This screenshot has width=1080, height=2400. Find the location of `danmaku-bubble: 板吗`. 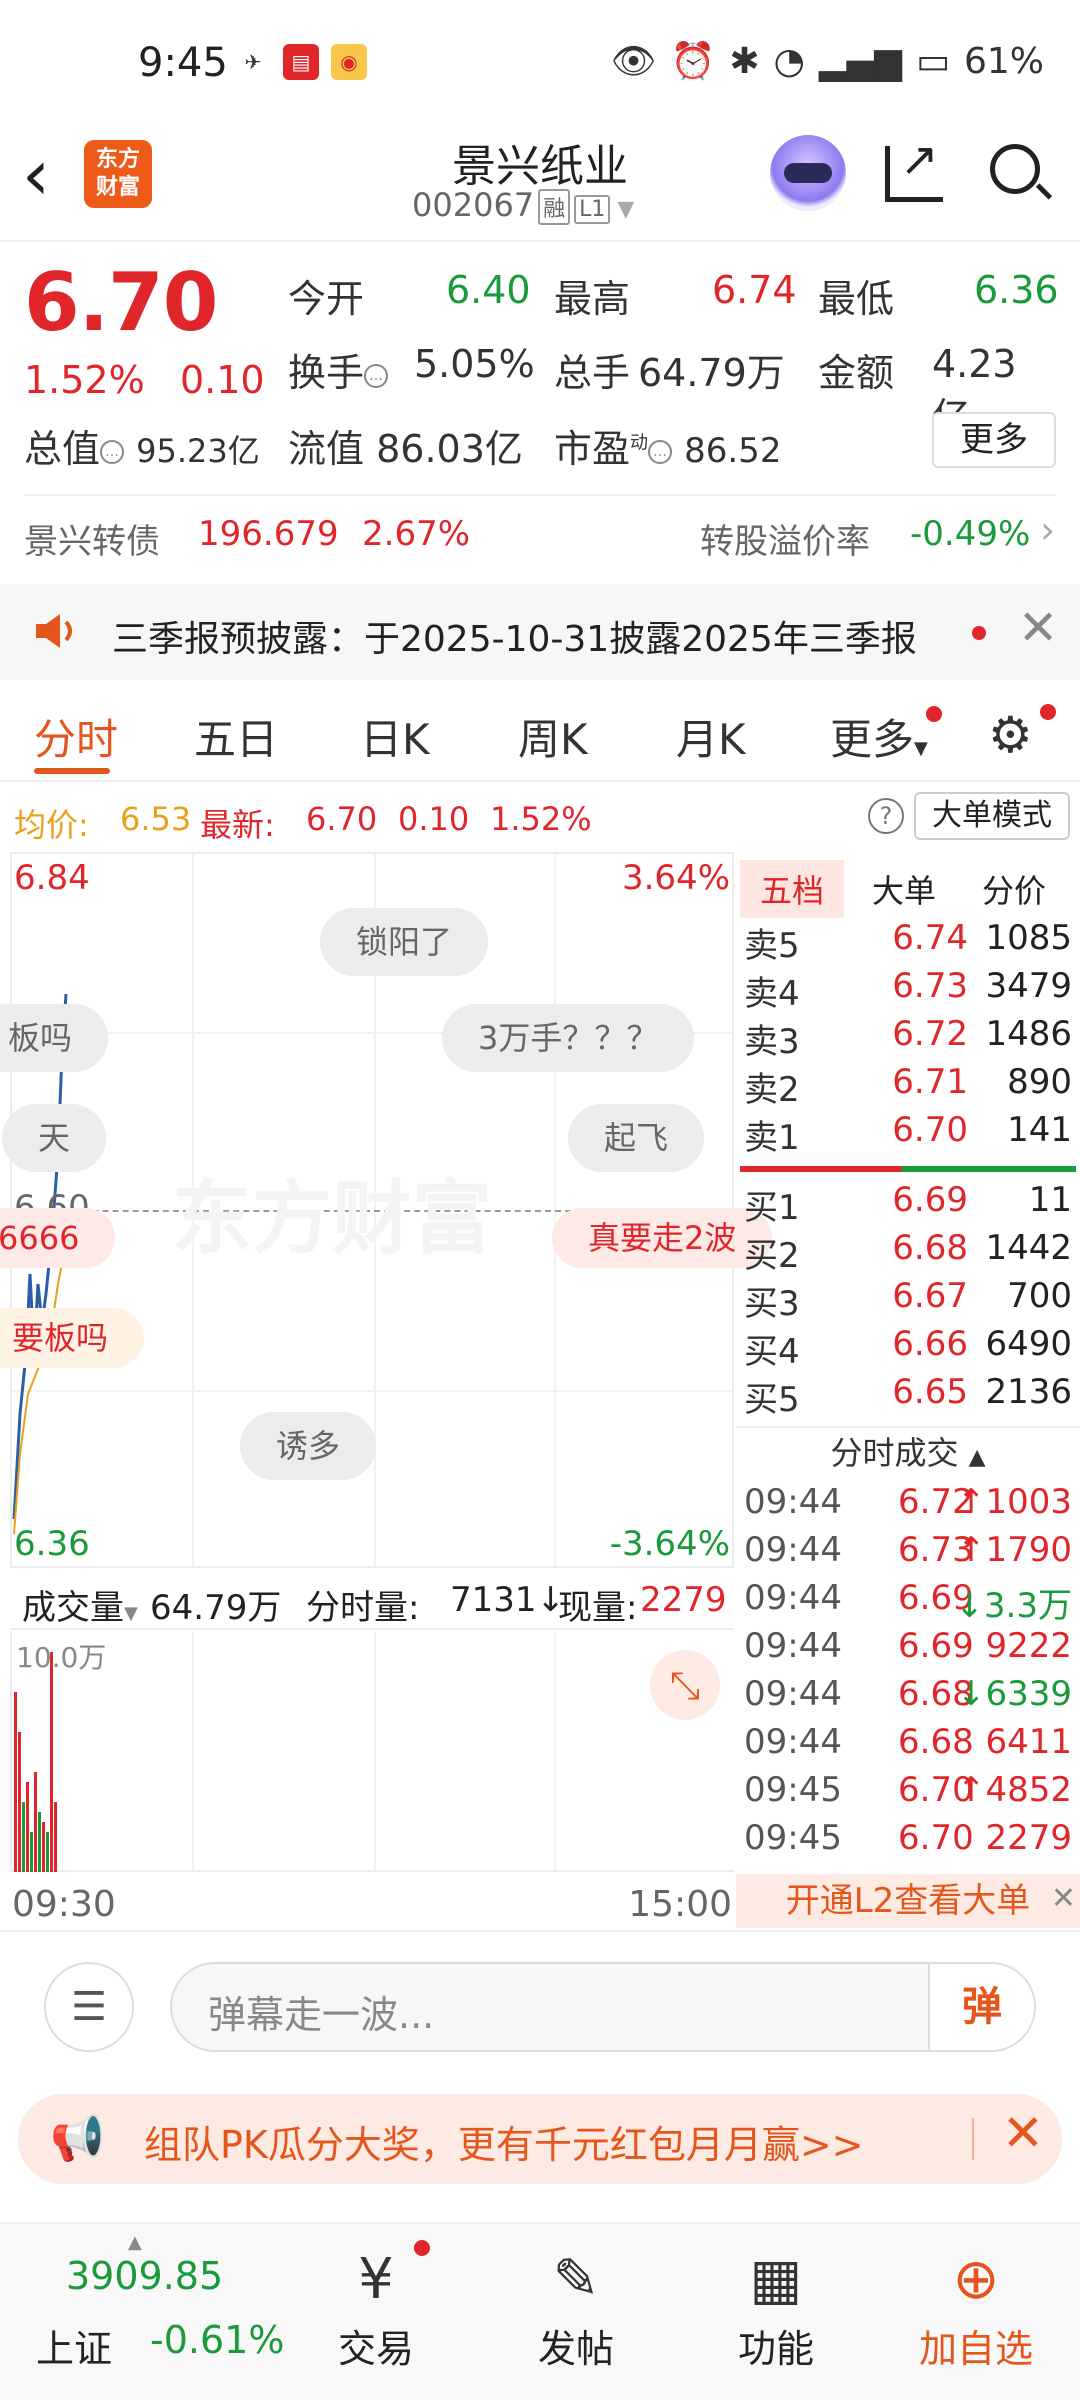

danmaku-bubble: 板吗 is located at coordinates (54, 1038).